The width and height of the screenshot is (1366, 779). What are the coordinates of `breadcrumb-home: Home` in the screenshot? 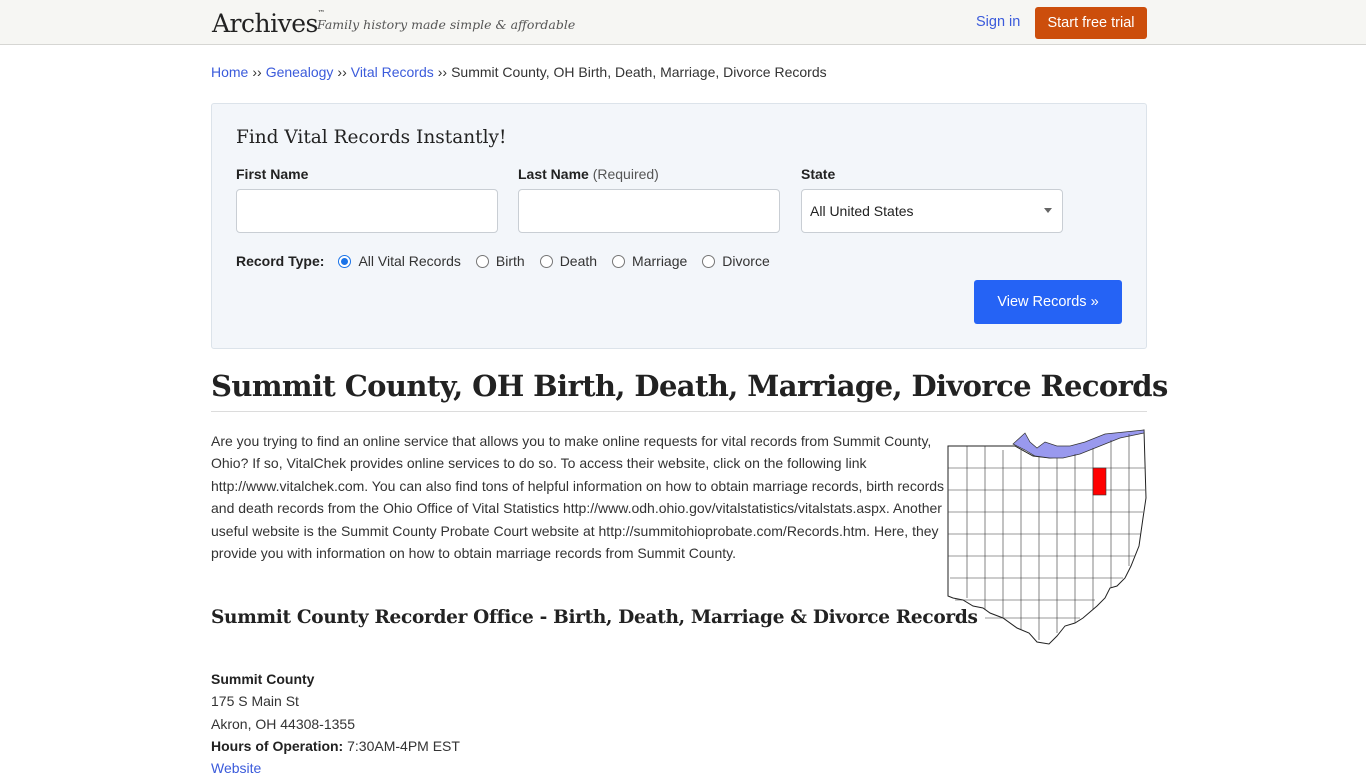 It's located at (229, 72).